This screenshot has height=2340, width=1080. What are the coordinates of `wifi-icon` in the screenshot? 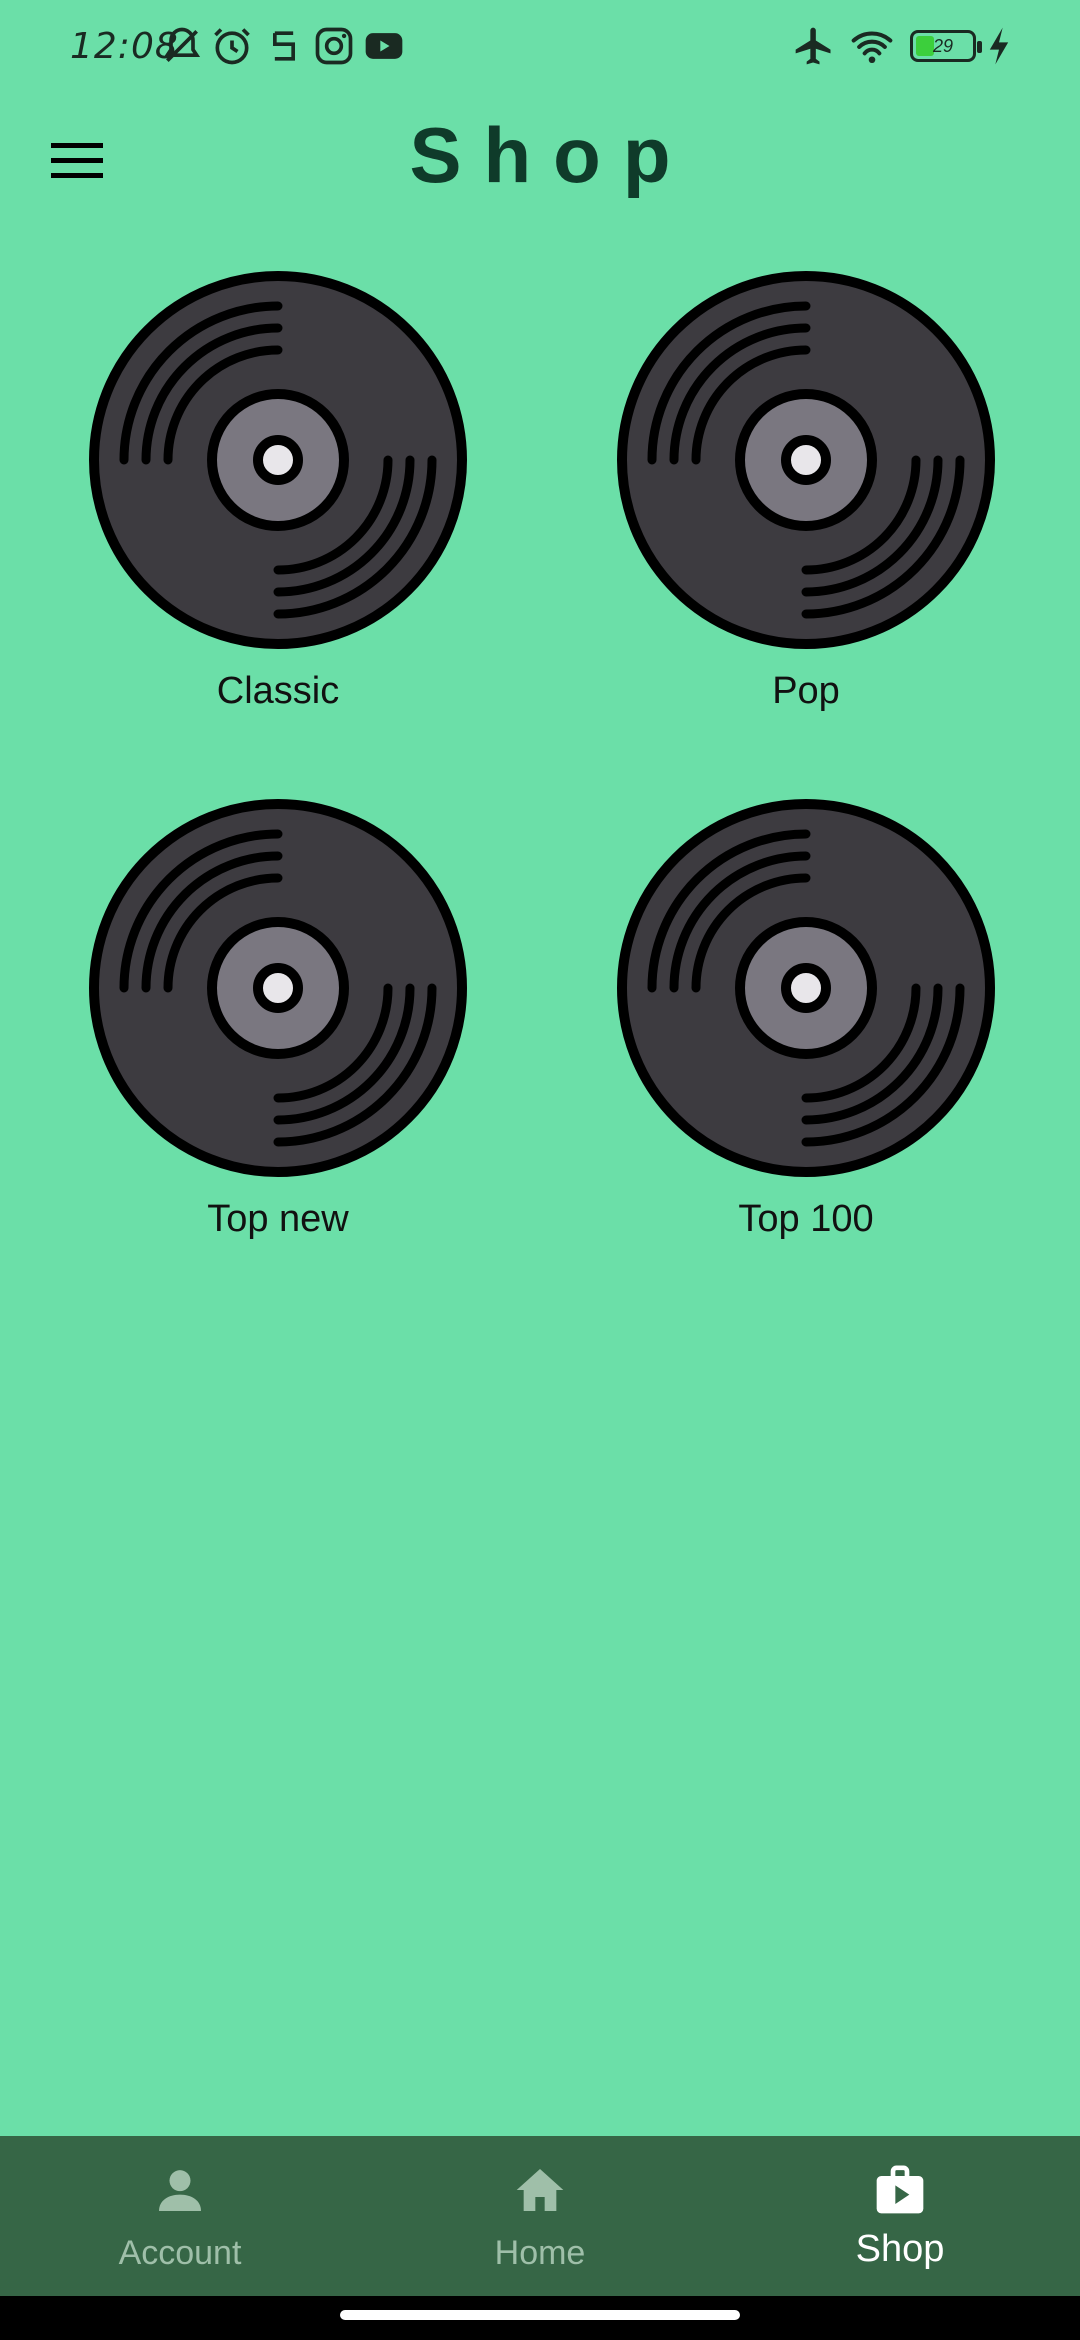 It's located at (872, 46).